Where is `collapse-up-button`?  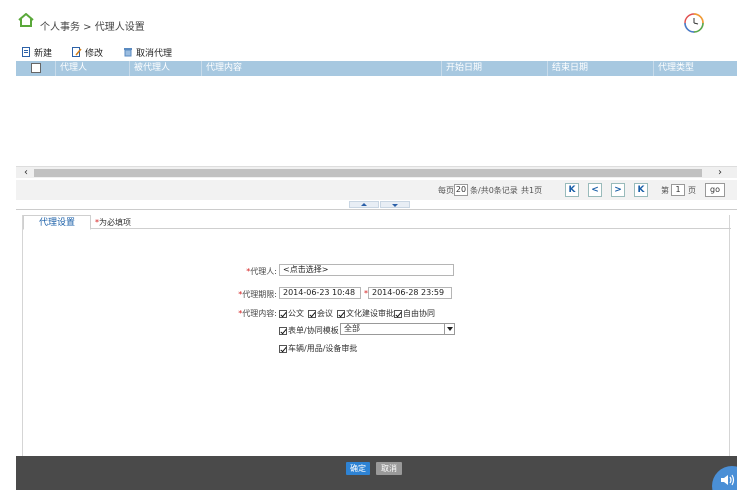 collapse-up-button is located at coordinates (364, 204).